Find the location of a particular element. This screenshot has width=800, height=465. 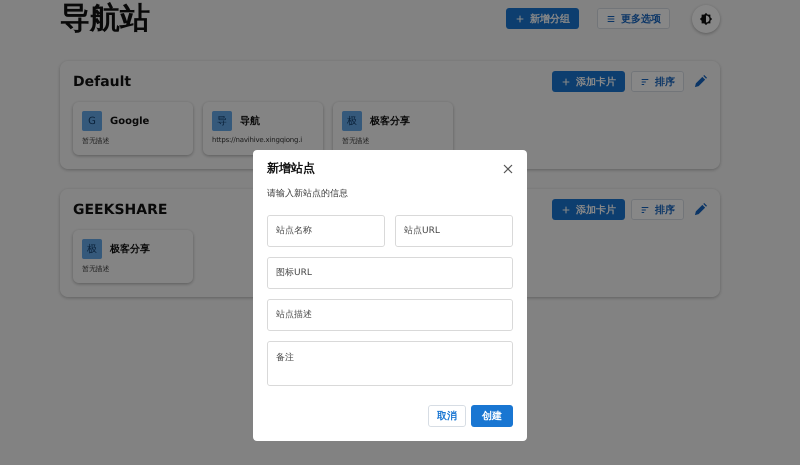

dialog-subtitle: 请输入新站点的信息 is located at coordinates (308, 194).